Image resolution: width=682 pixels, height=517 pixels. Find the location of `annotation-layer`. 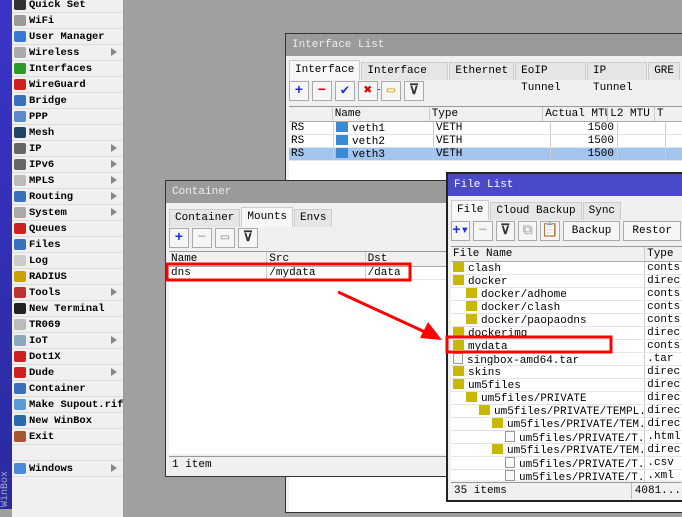

annotation-layer is located at coordinates (389, 308).